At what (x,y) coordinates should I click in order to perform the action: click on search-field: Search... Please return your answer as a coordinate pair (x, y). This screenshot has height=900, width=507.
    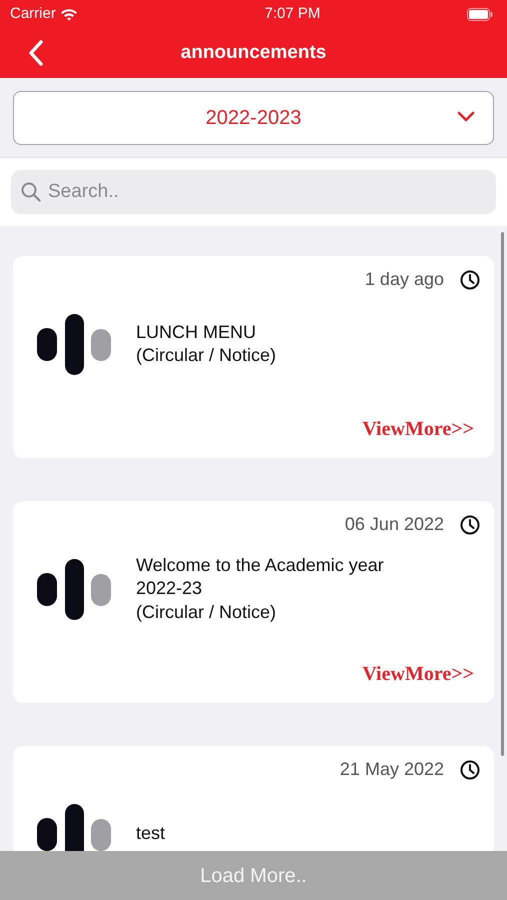
    Looking at the image, I should click on (253, 192).